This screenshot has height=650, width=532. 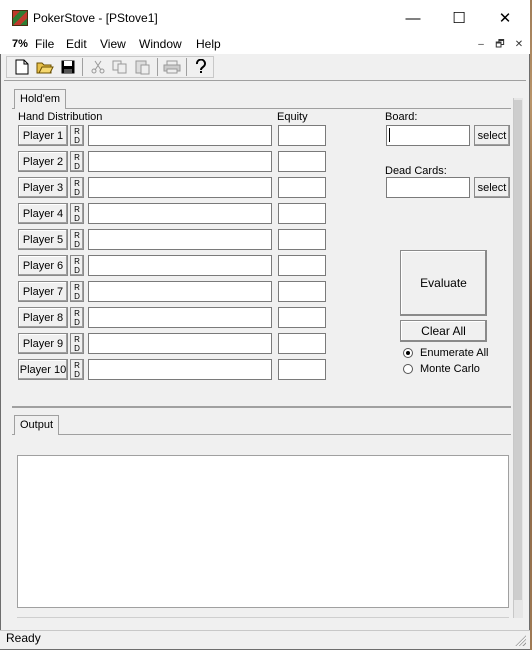 What do you see at coordinates (389, 135) in the screenshot?
I see `text-cursor` at bounding box center [389, 135].